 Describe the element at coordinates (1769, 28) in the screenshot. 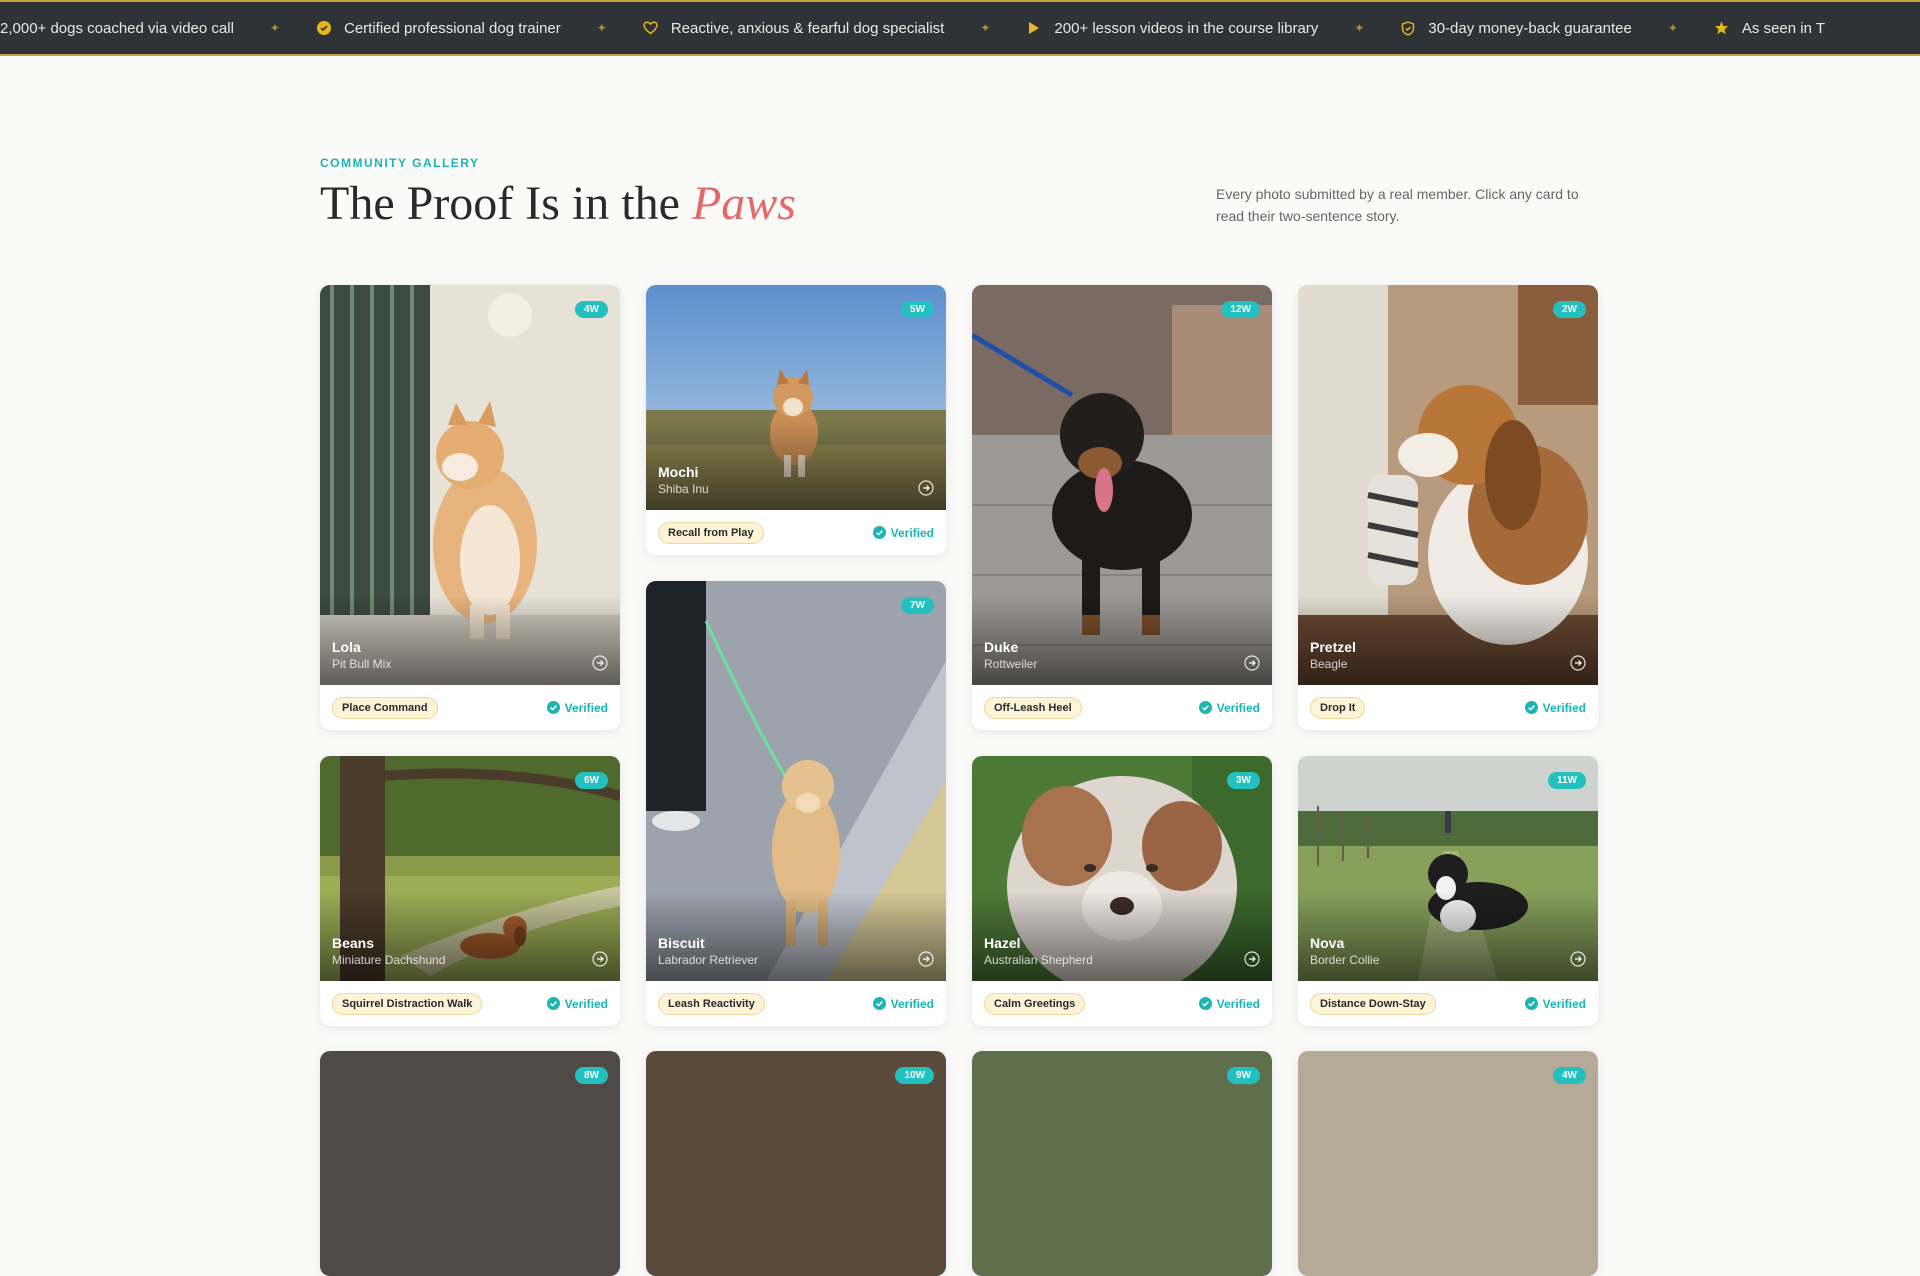

I see `ticker-item: As seen in T` at that location.